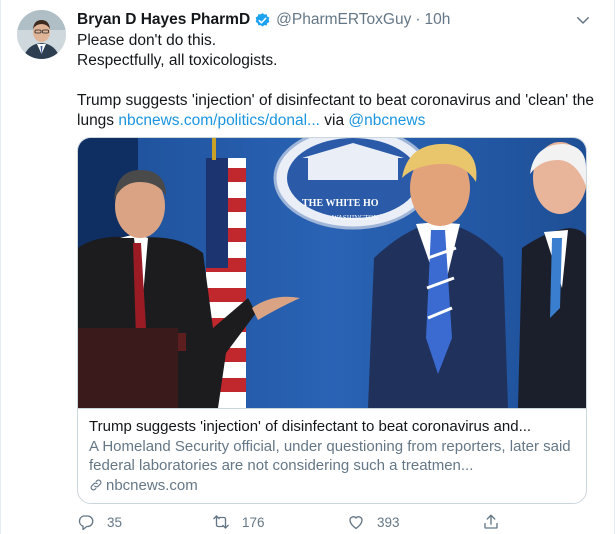 This screenshot has height=534, width=615. I want to click on avatar, so click(41, 34).